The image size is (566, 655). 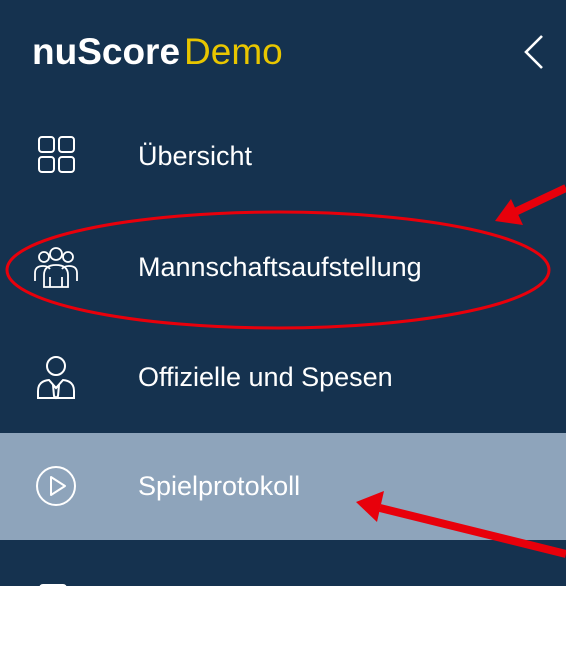 What do you see at coordinates (264, 601) in the screenshot?
I see `sidebar-item-label: Schiedsrichterbericht` at bounding box center [264, 601].